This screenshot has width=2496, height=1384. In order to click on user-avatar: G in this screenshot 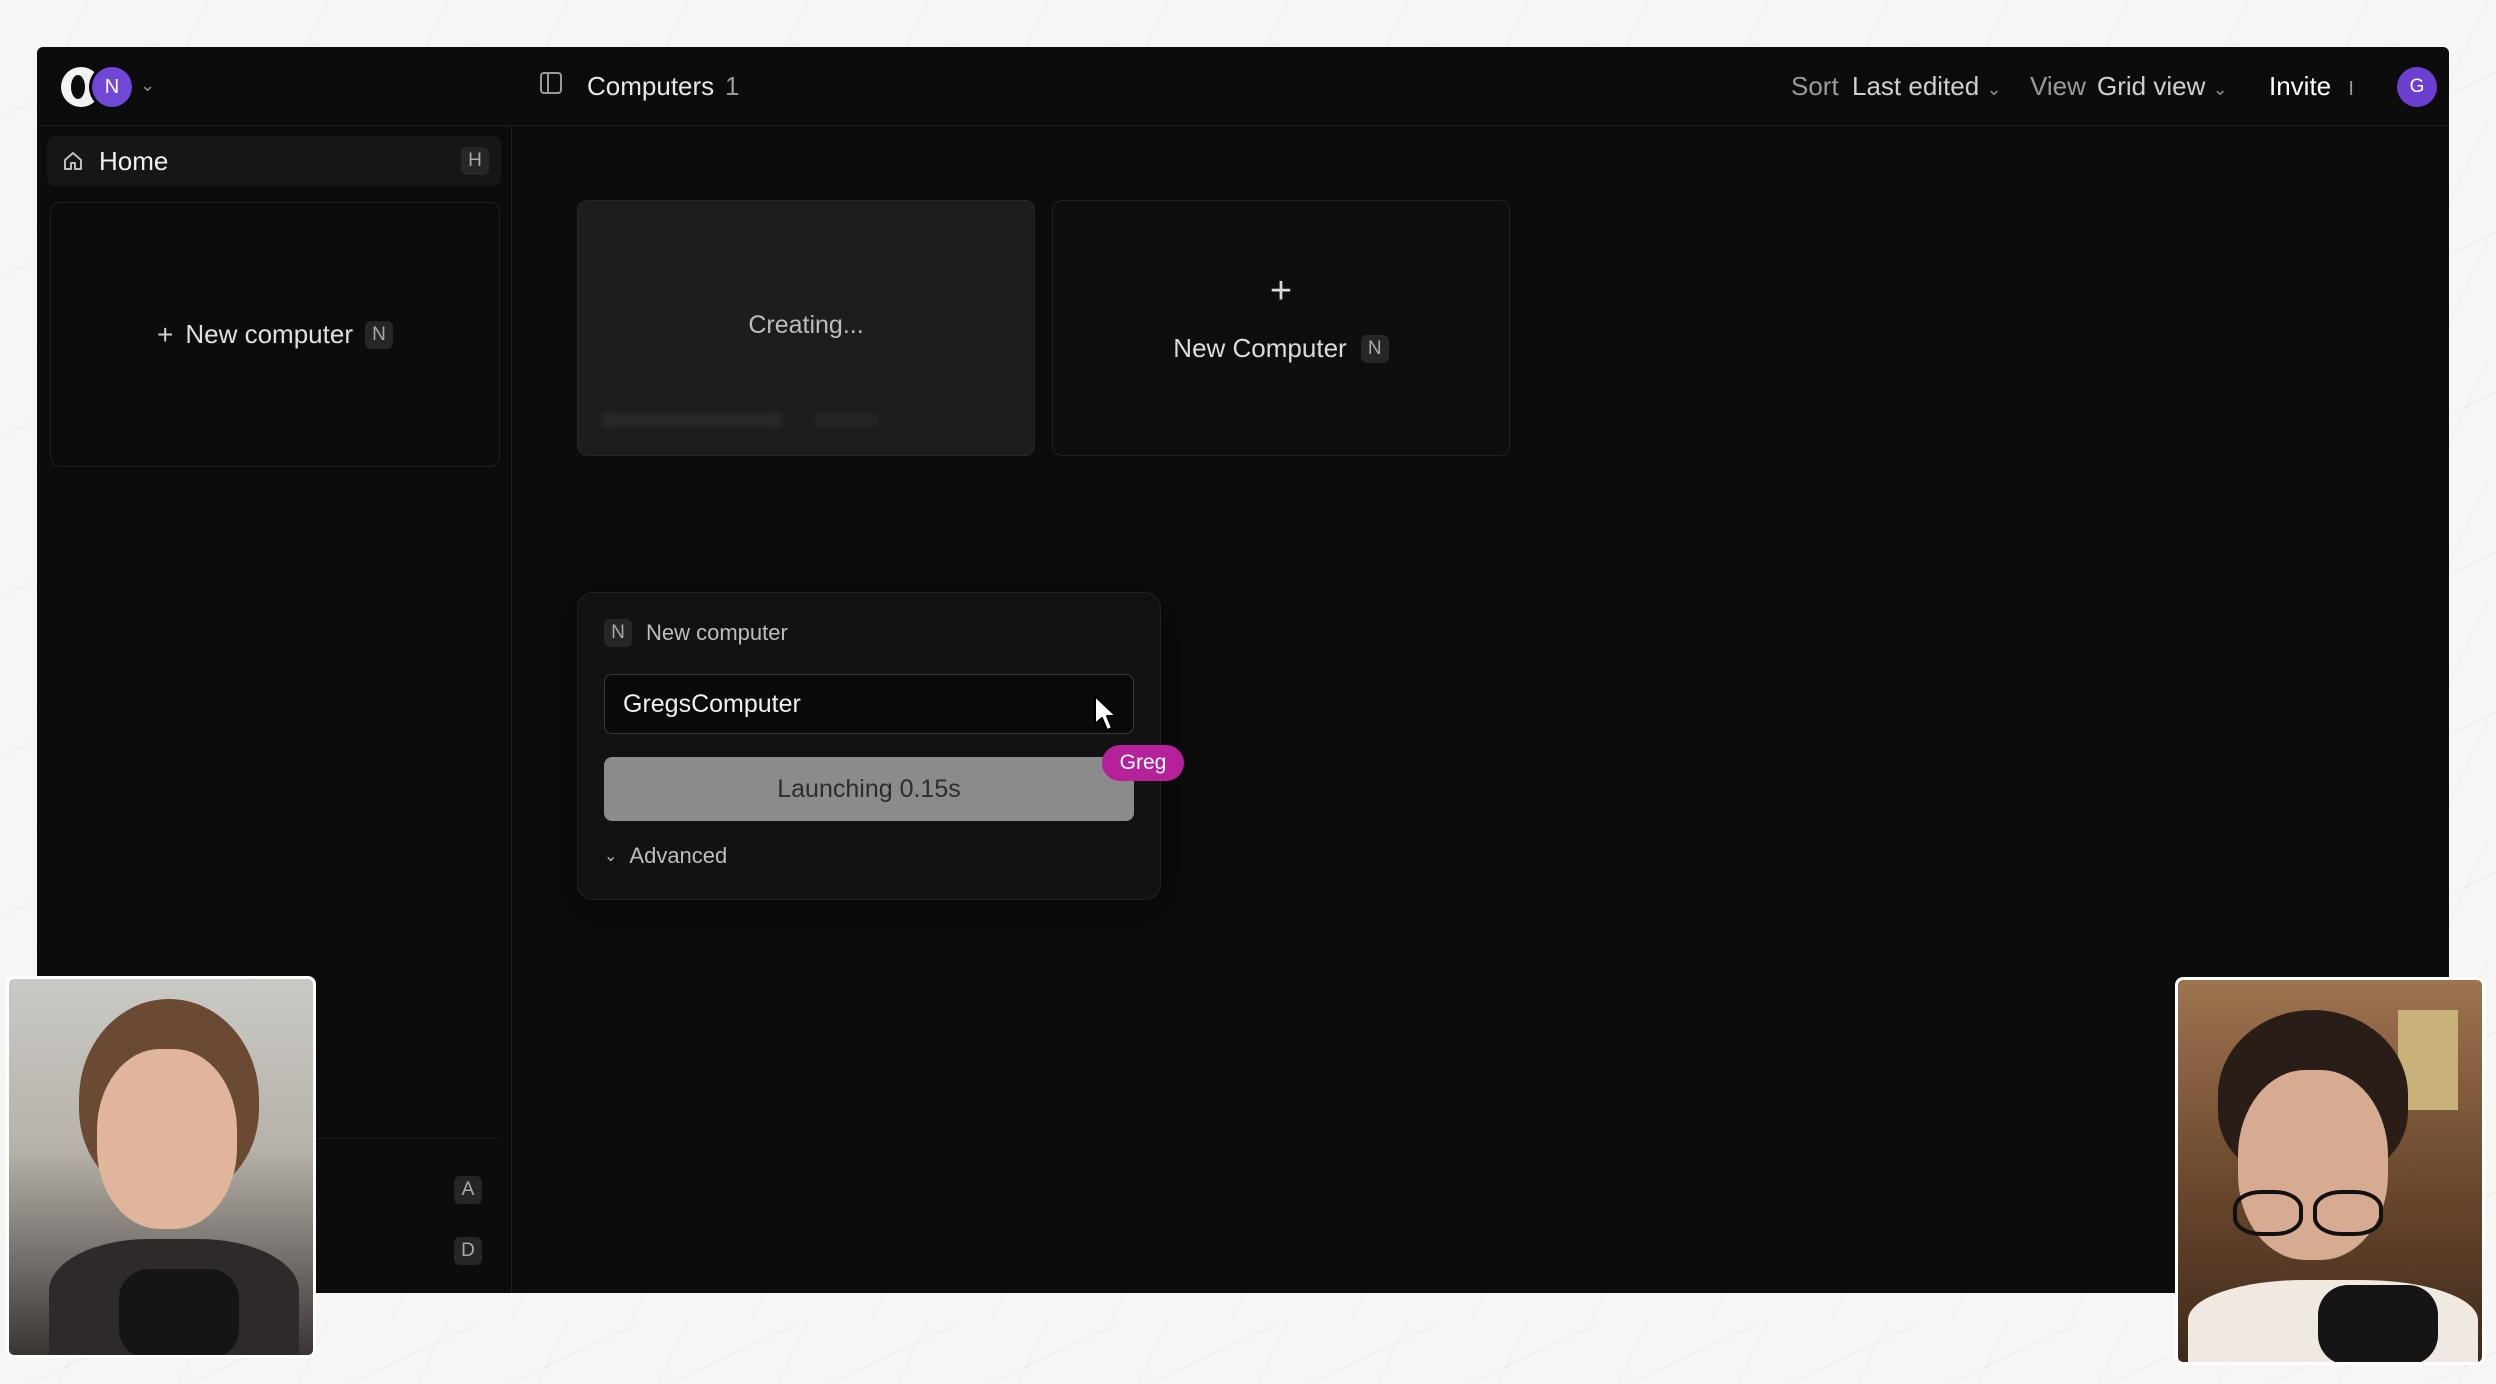, I will do `click(2417, 87)`.